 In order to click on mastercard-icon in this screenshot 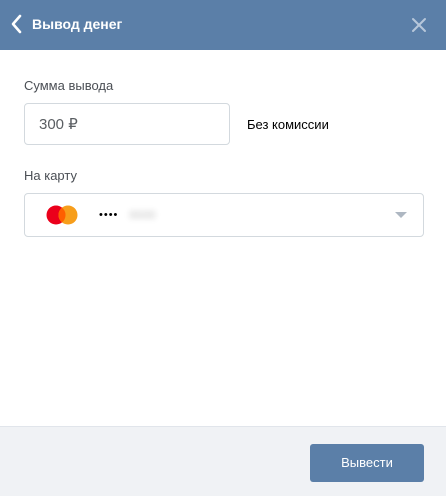, I will do `click(62, 215)`.